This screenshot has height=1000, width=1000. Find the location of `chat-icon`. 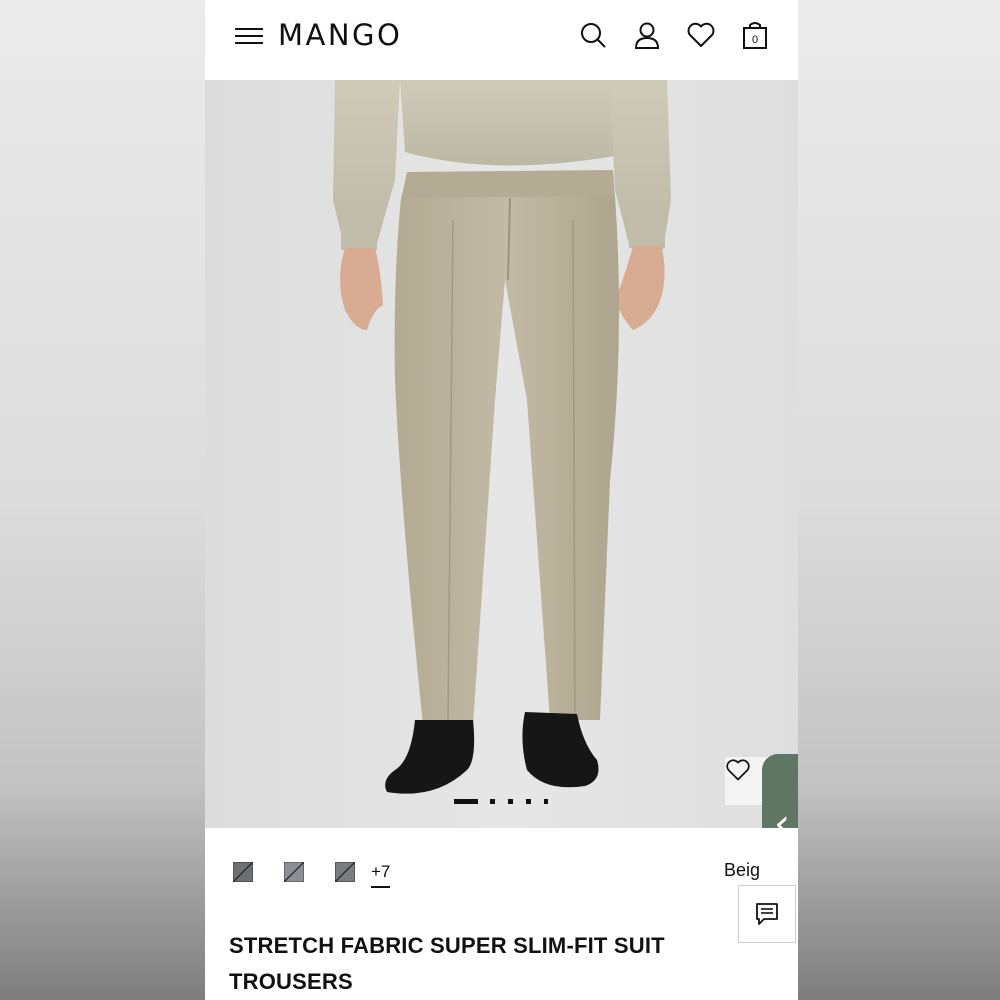

chat-icon is located at coordinates (767, 914).